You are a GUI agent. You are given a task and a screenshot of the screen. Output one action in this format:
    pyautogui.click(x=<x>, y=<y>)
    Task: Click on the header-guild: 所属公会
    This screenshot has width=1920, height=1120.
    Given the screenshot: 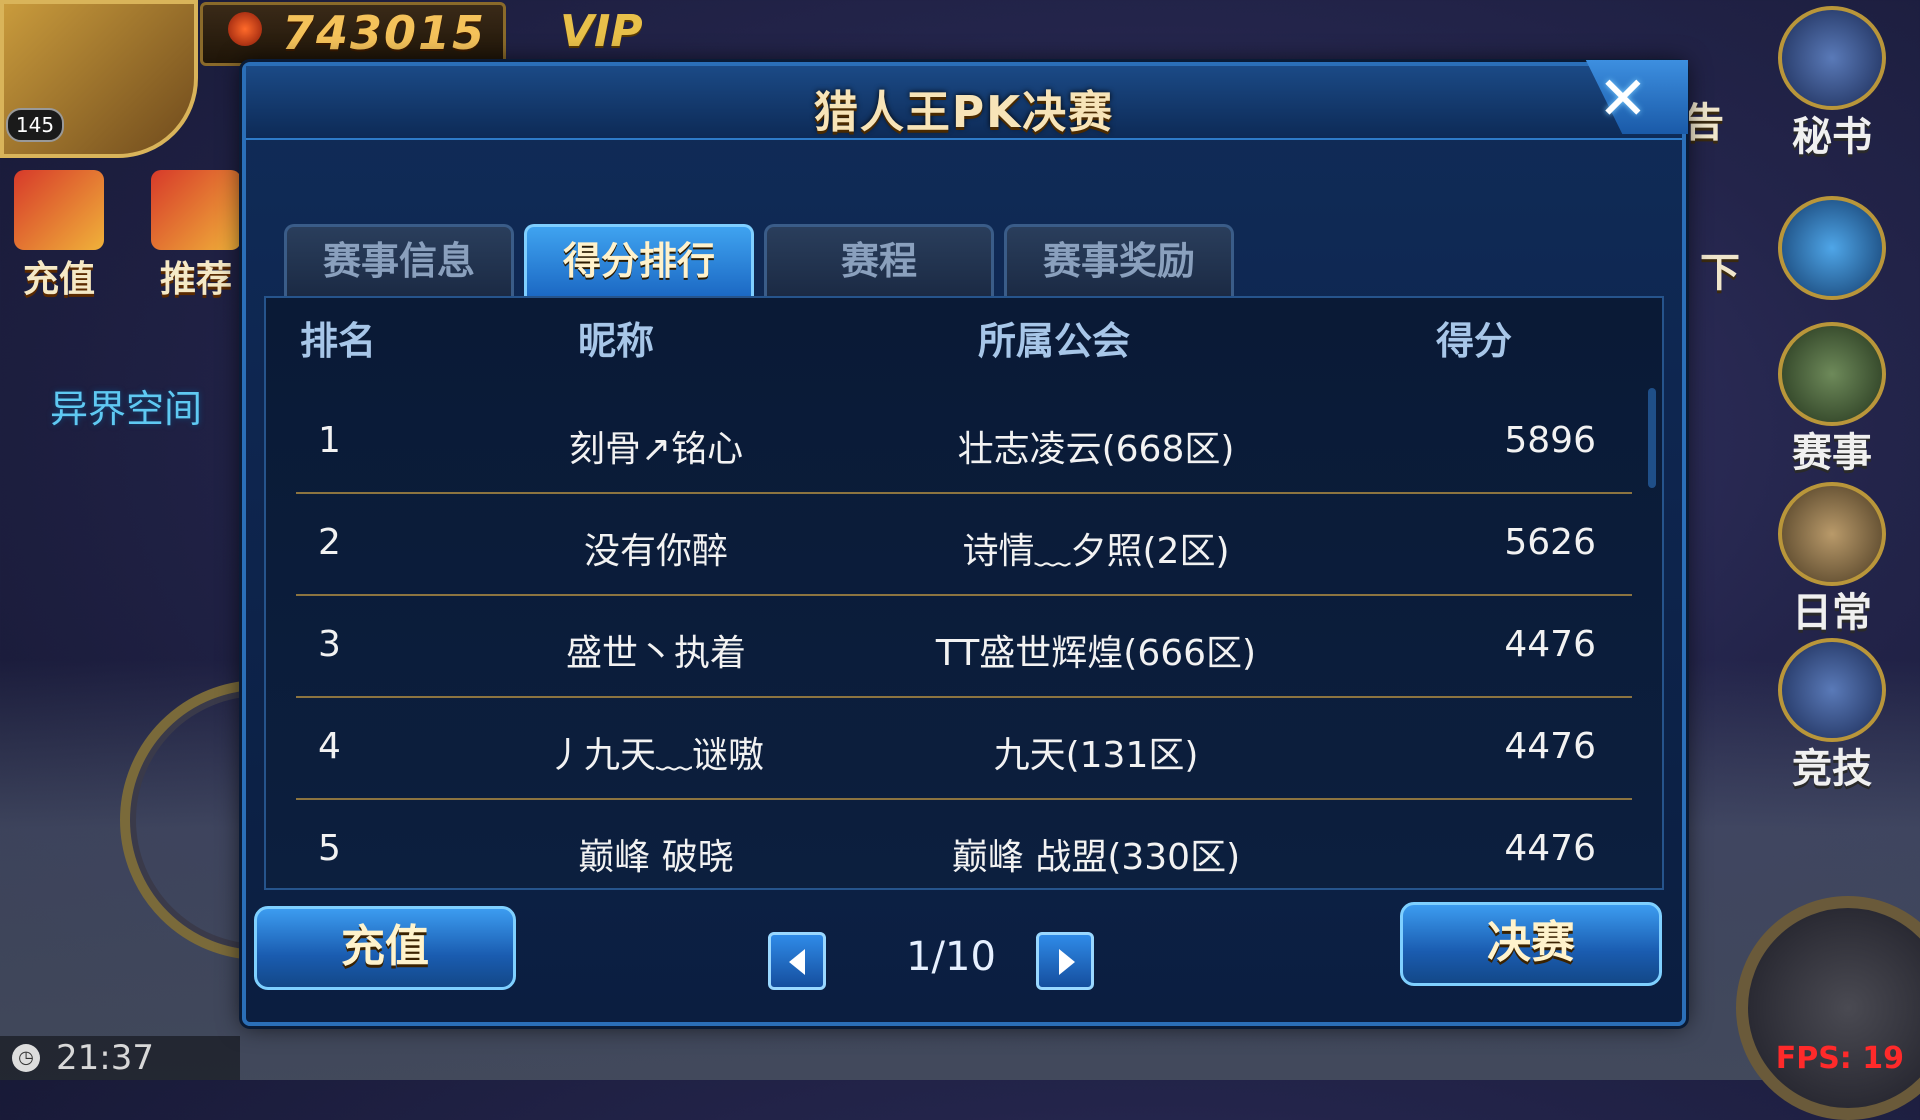 What is the action you would take?
    pyautogui.click(x=1054, y=341)
    